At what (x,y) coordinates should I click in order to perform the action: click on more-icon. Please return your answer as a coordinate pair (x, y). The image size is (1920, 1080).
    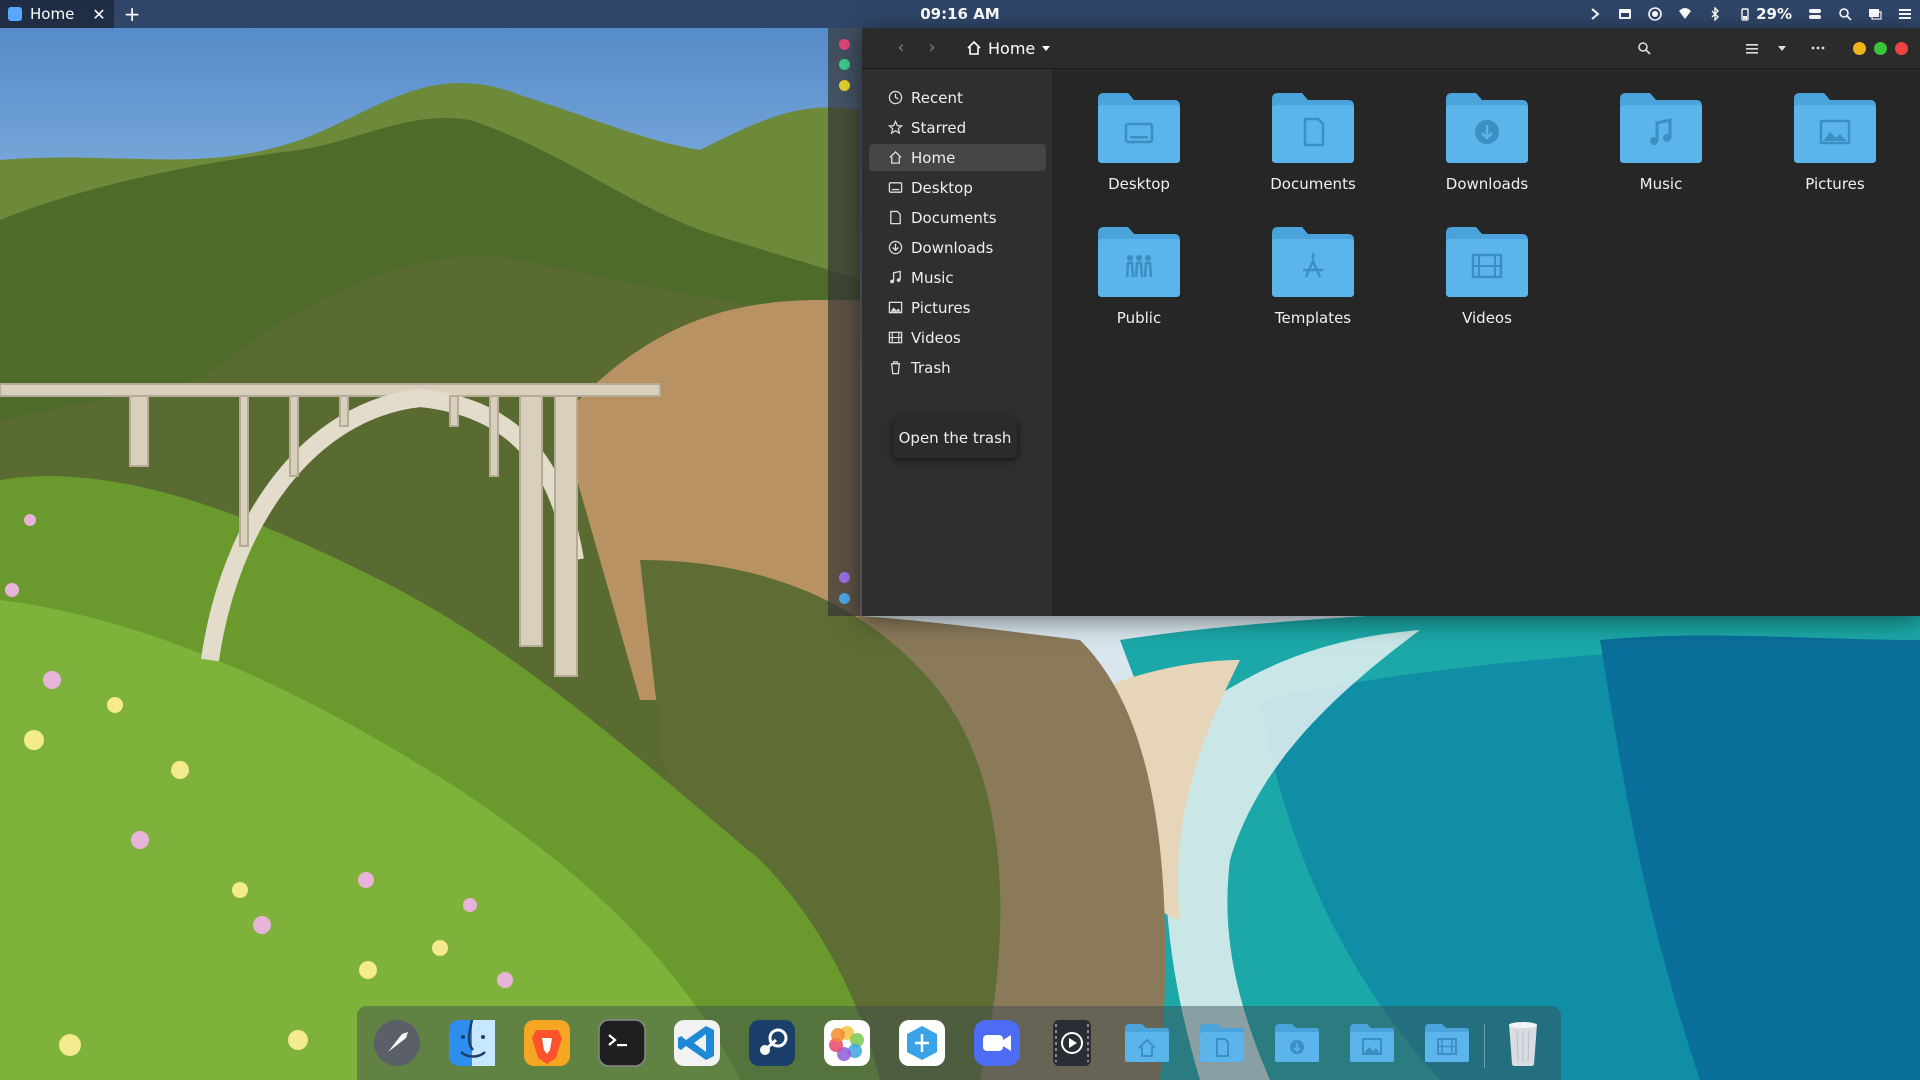
    Looking at the image, I should click on (1818, 48).